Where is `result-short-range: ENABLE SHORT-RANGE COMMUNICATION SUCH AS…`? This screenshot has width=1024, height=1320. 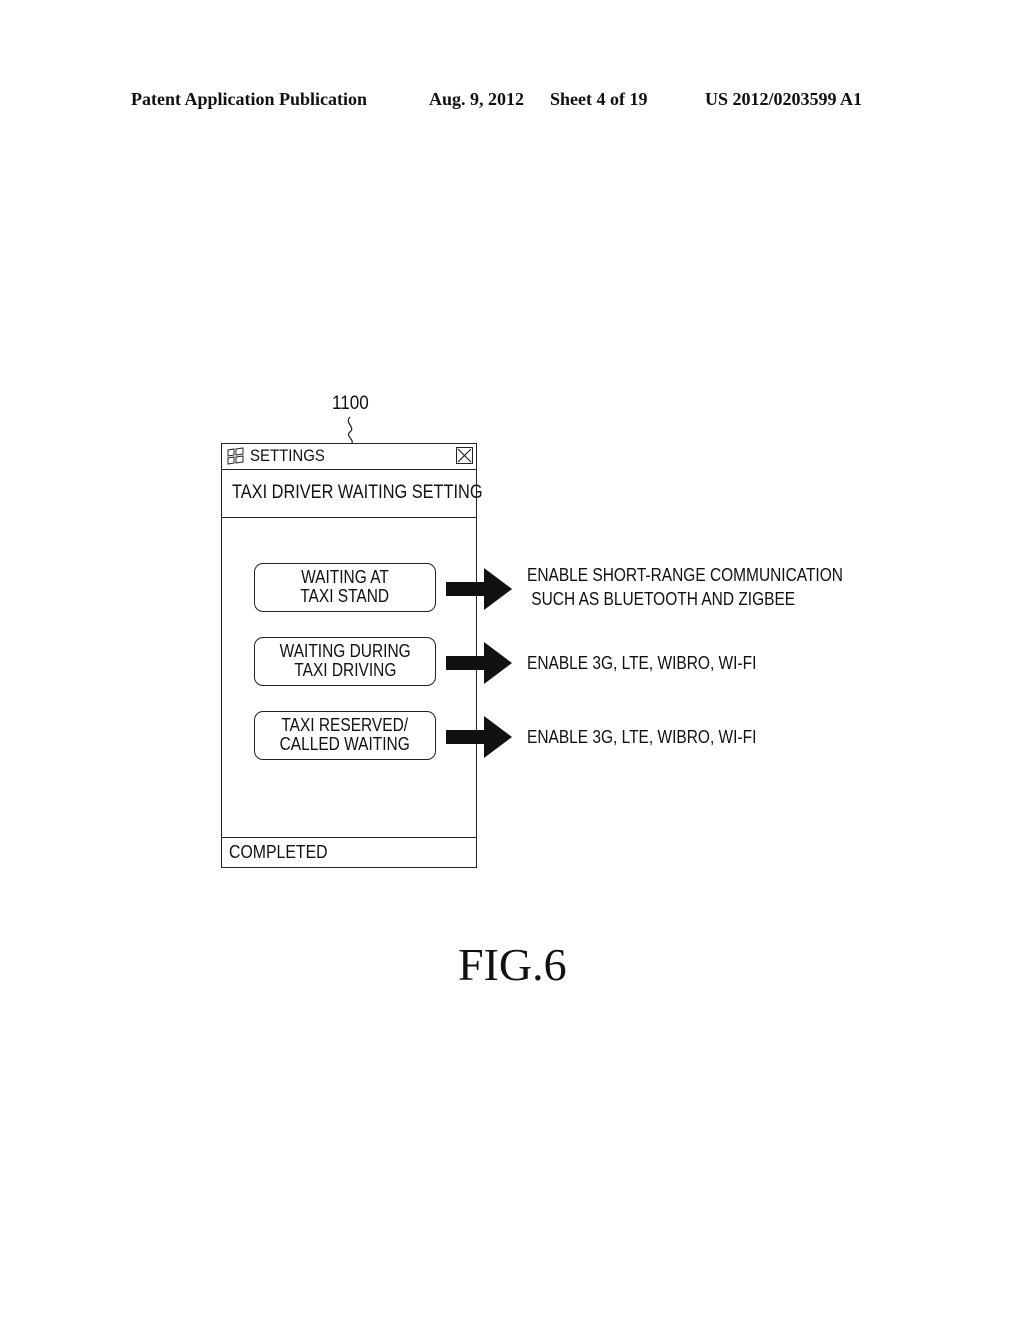
result-short-range: ENABLE SHORT-RANGE COMMUNICATION SUCH AS… is located at coordinates (685, 587).